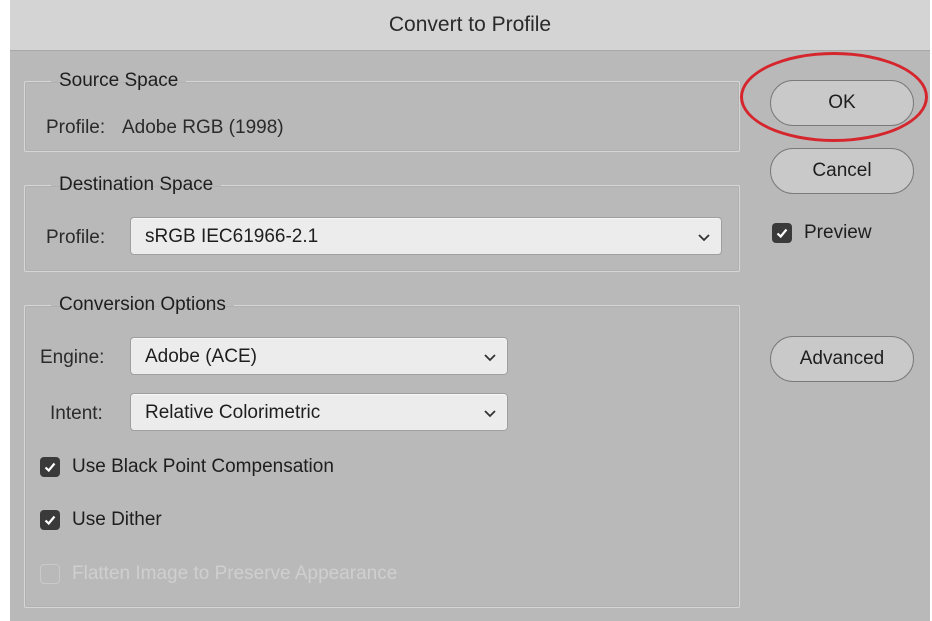 The image size is (932, 621). What do you see at coordinates (842, 171) in the screenshot?
I see `cancel-button: Cancel` at bounding box center [842, 171].